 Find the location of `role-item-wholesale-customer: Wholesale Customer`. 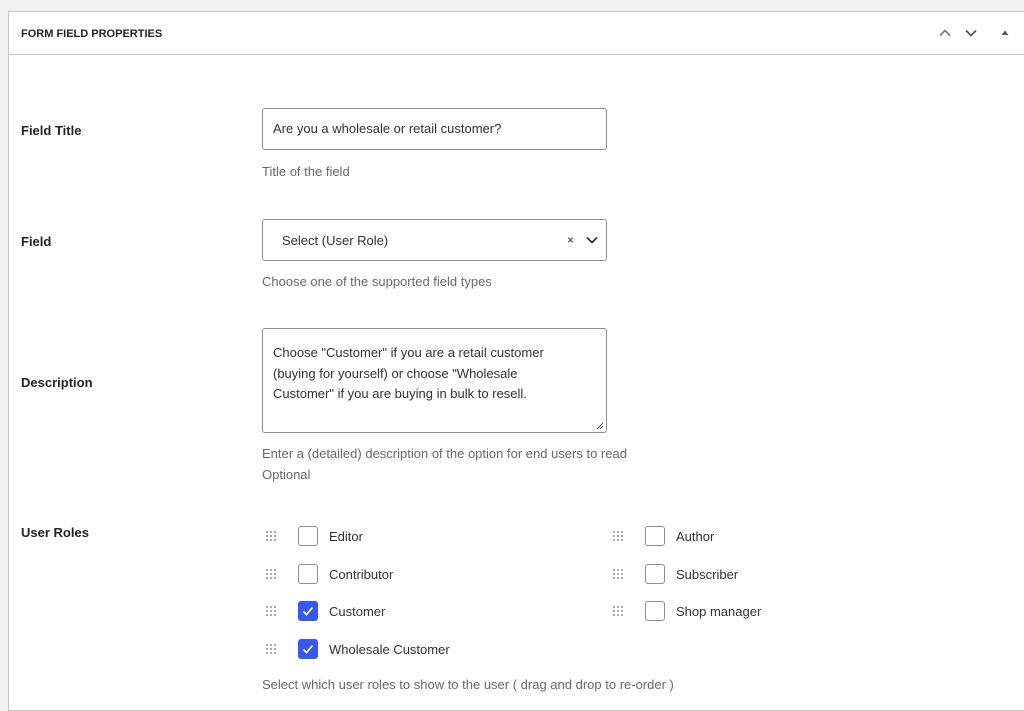

role-item-wholesale-customer: Wholesale Customer is located at coordinates (357, 649).